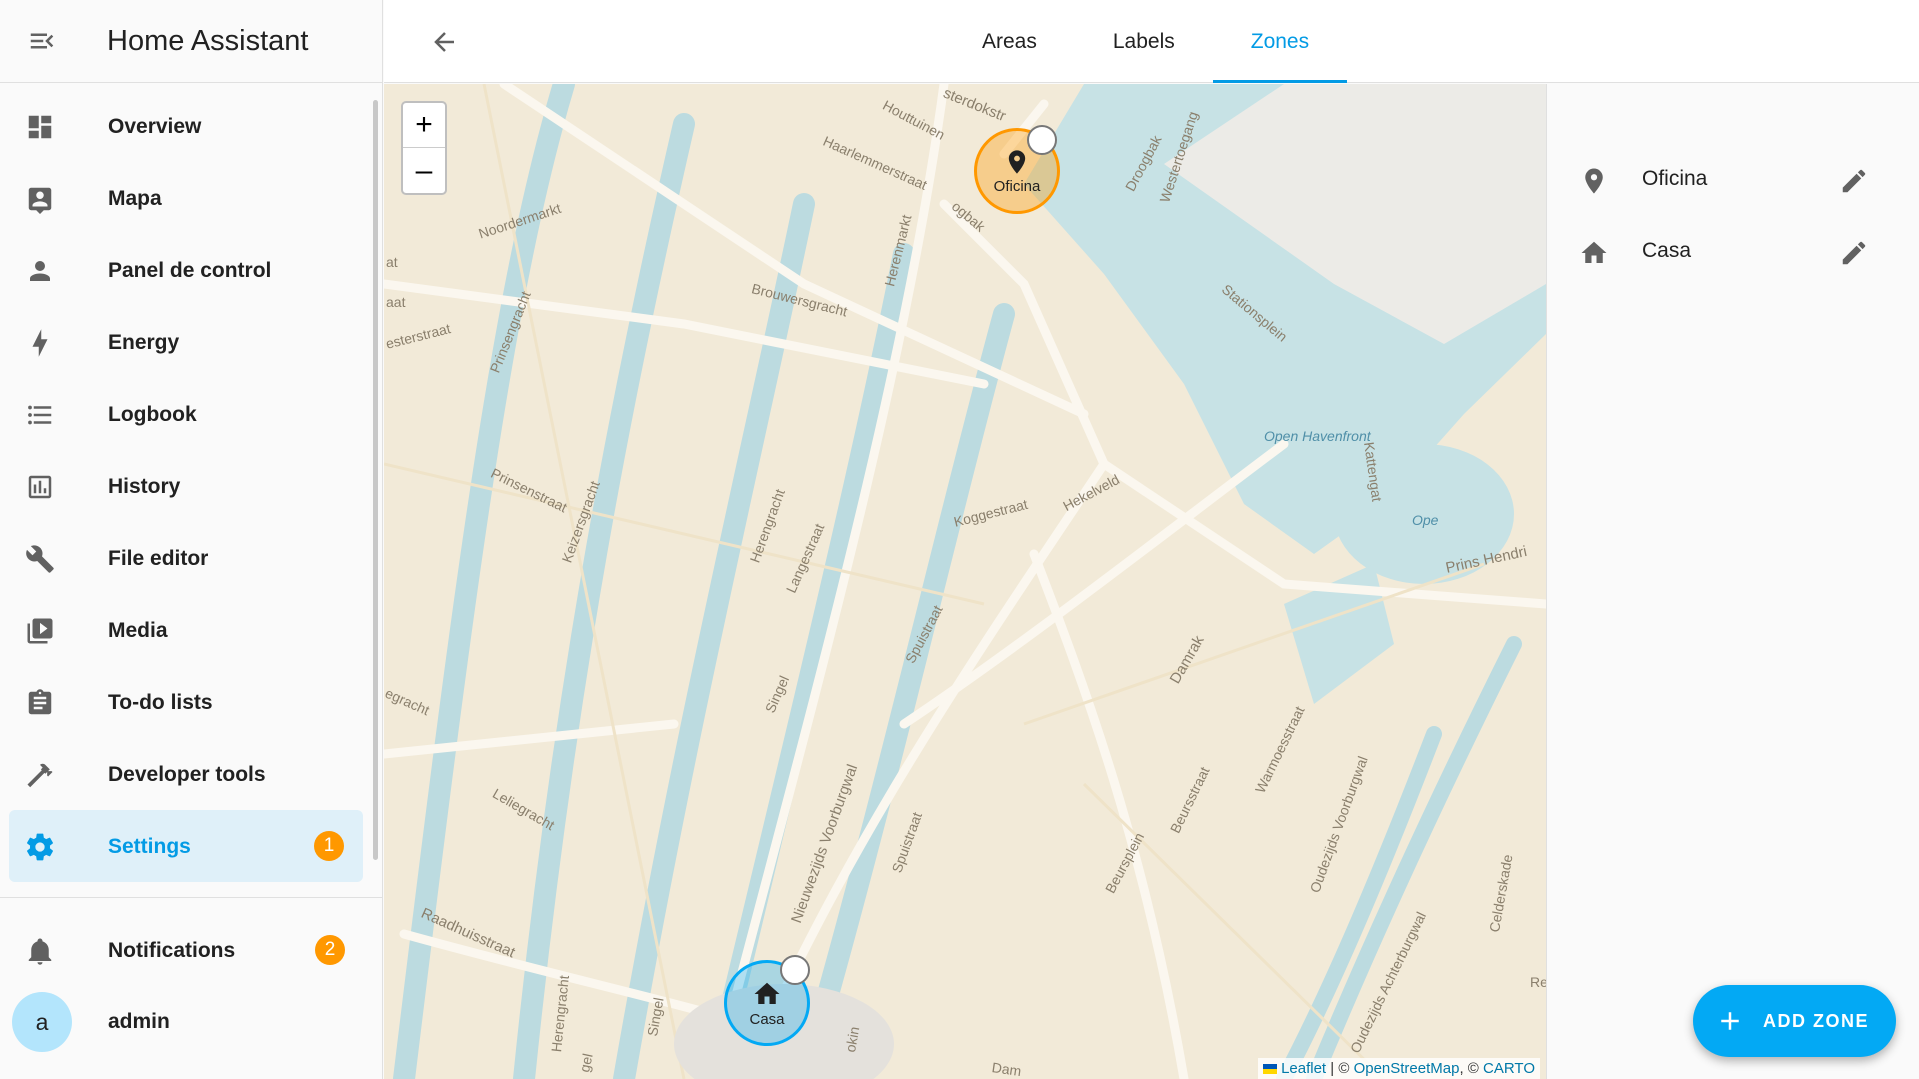 The width and height of the screenshot is (1919, 1079). What do you see at coordinates (152, 414) in the screenshot?
I see `sidebar-item-label: Logbook` at bounding box center [152, 414].